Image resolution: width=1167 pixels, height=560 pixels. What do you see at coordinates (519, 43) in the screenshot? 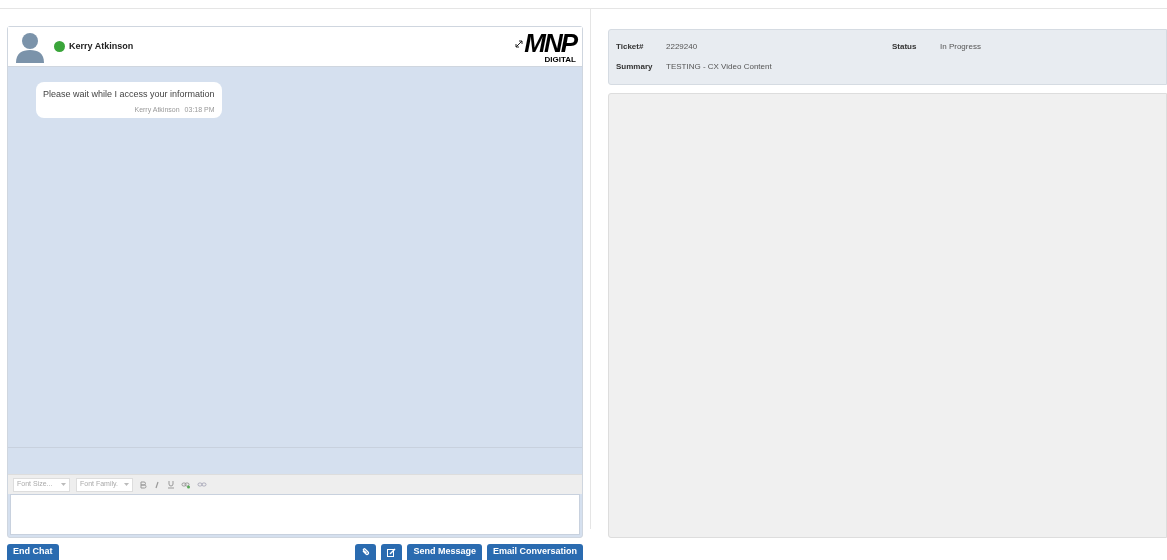
I see `arrow-icon` at bounding box center [519, 43].